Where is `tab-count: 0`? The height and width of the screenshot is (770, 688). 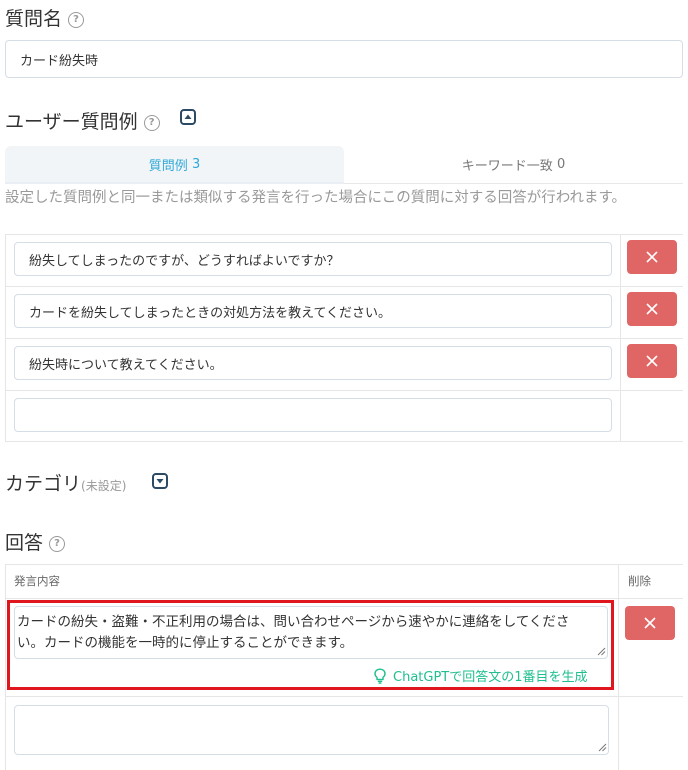 tab-count: 0 is located at coordinates (561, 164).